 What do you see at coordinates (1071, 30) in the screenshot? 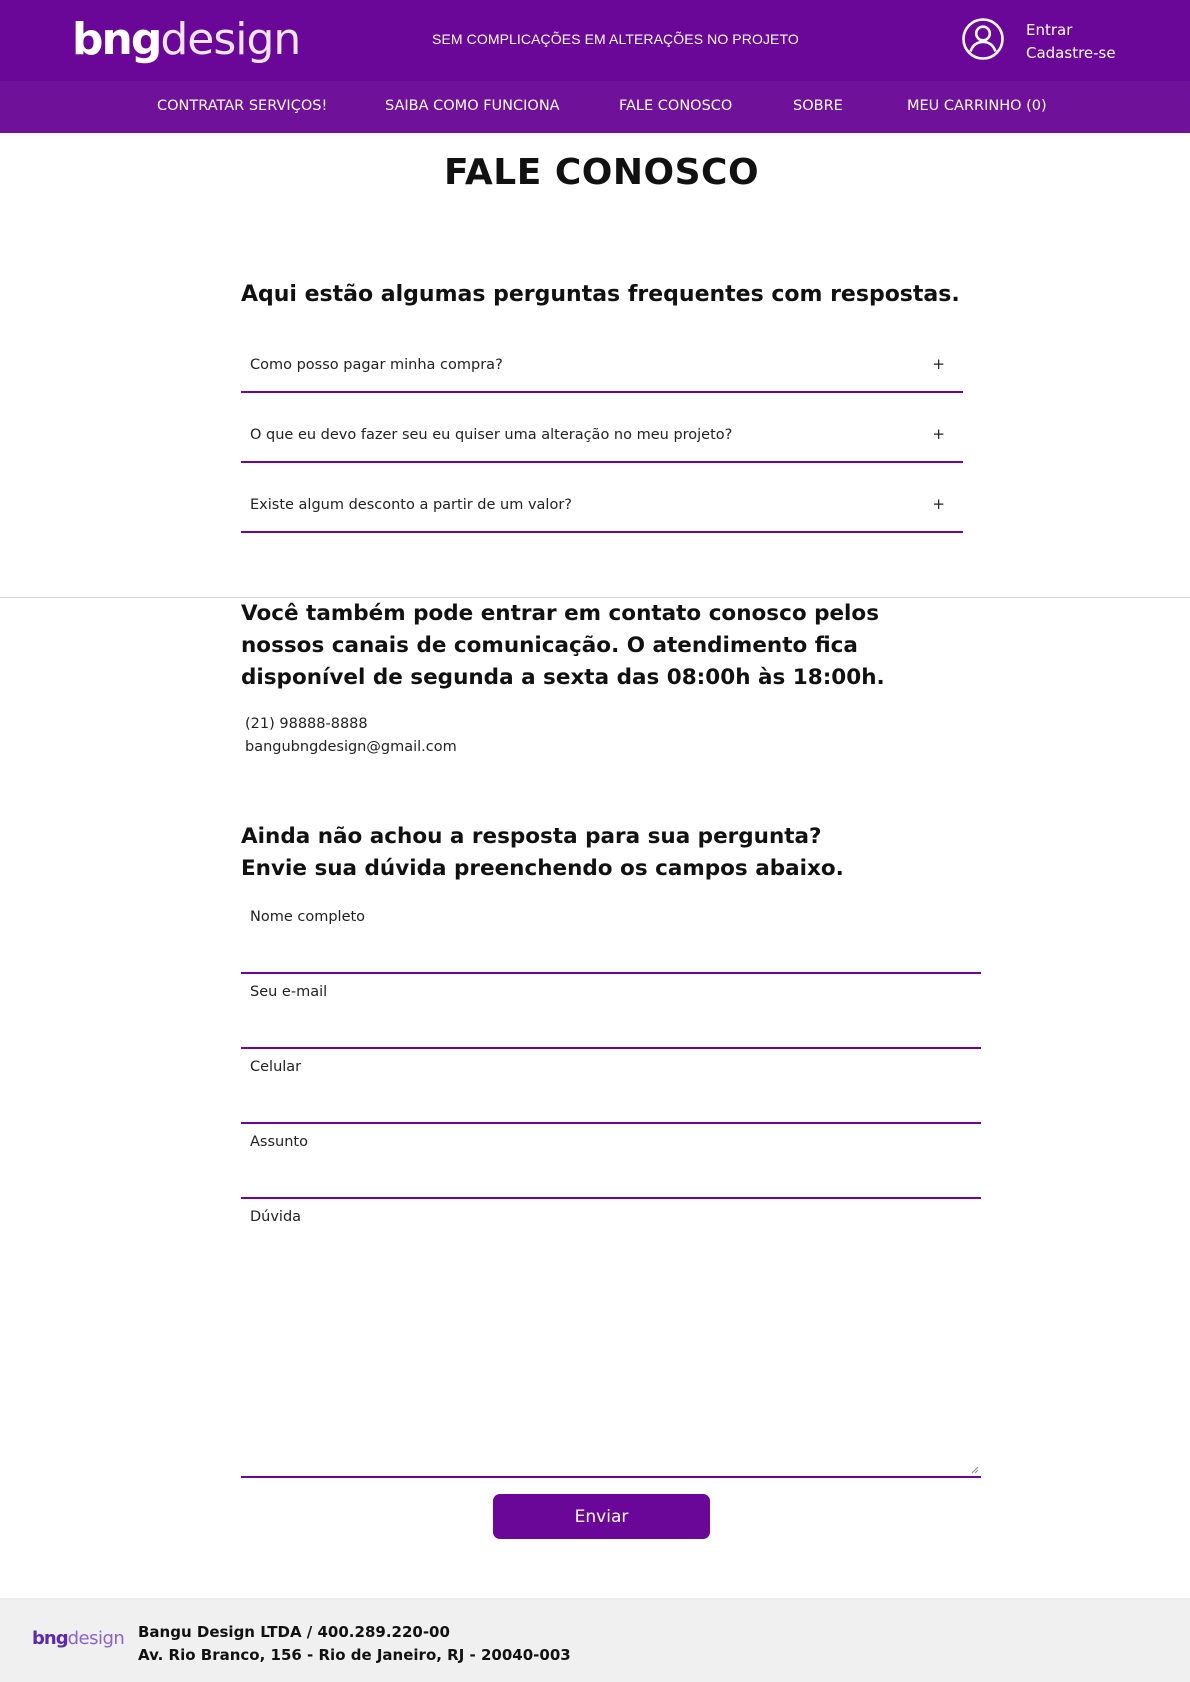
I see `login-link: Entrar` at bounding box center [1071, 30].